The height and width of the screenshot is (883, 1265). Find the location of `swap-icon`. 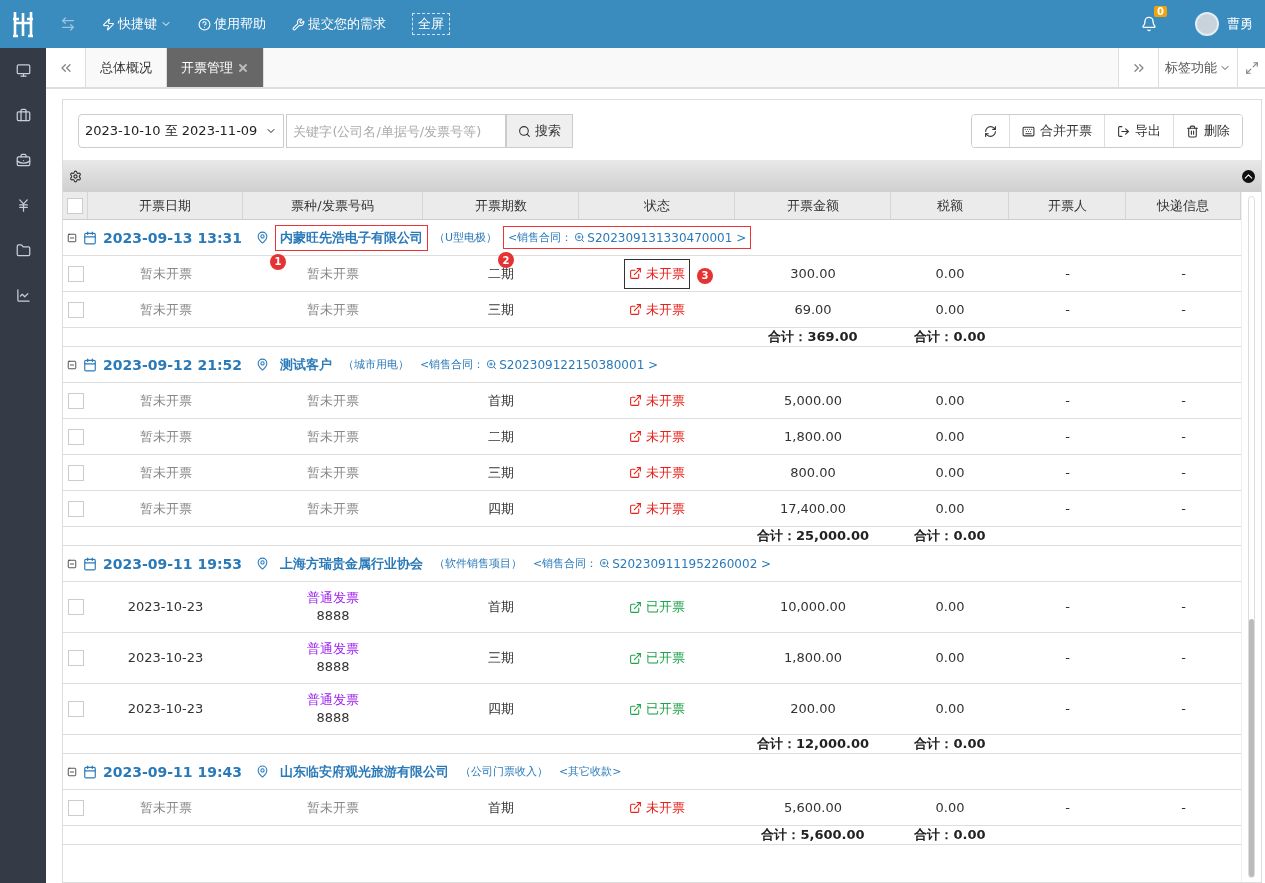

swap-icon is located at coordinates (68, 24).